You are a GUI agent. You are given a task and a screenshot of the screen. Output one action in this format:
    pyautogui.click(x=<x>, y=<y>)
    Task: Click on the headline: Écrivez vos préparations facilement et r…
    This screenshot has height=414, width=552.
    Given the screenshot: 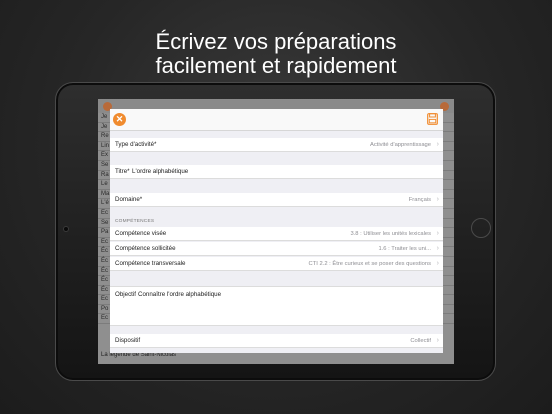 What is the action you would take?
    pyautogui.click(x=276, y=54)
    